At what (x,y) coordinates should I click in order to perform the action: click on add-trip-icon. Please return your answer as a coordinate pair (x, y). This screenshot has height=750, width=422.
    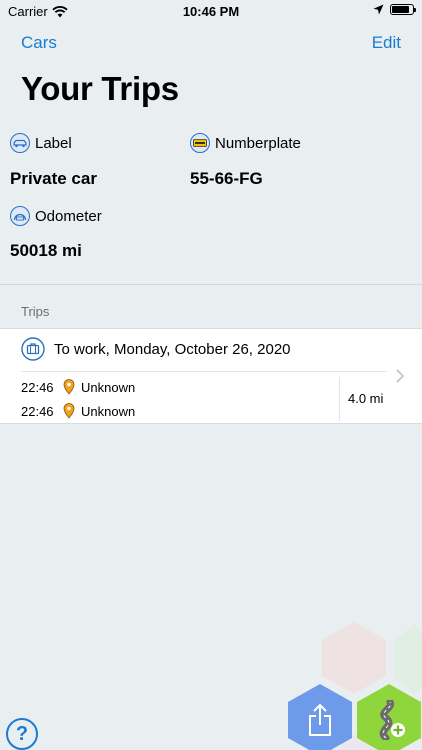
    Looking at the image, I should click on (392, 720).